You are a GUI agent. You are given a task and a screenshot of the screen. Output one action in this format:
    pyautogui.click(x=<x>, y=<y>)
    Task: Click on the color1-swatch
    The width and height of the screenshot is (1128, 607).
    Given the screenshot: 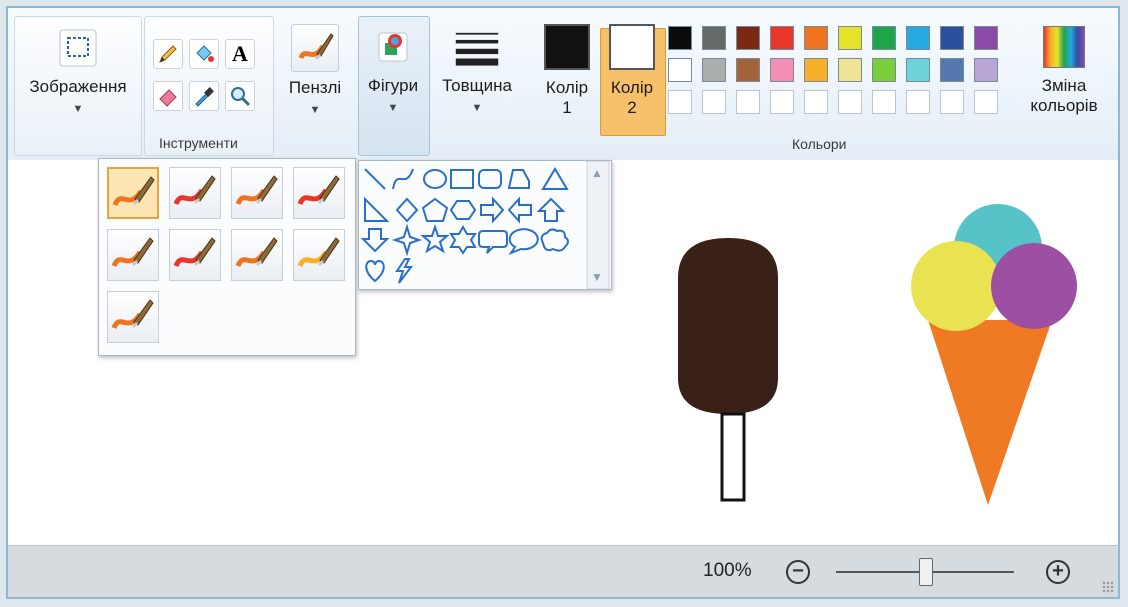 What is the action you would take?
    pyautogui.click(x=567, y=47)
    